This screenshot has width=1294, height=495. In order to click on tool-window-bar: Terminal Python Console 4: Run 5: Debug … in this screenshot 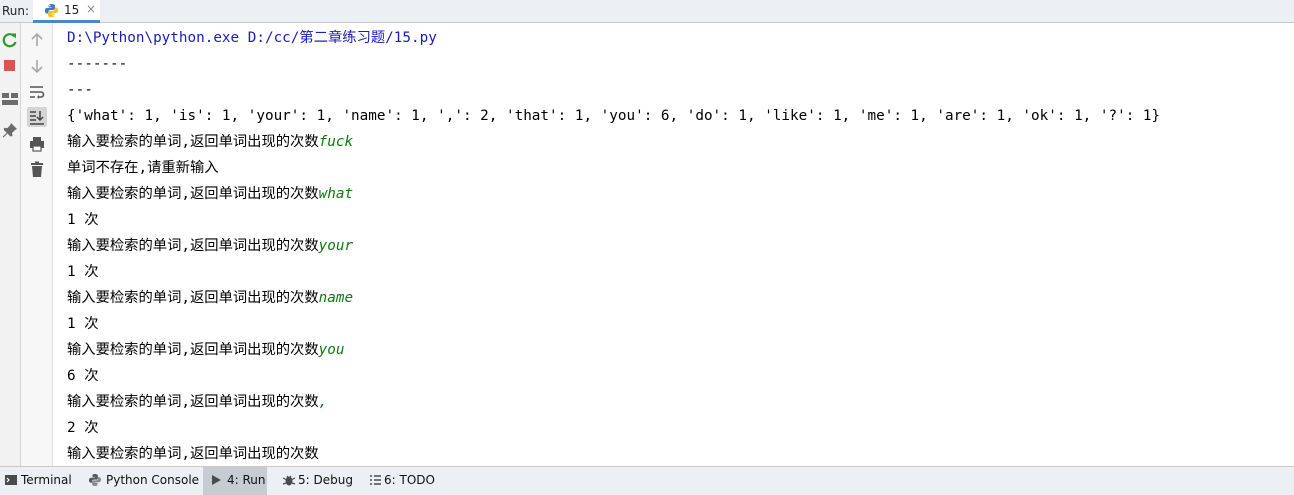, I will do `click(647, 480)`.